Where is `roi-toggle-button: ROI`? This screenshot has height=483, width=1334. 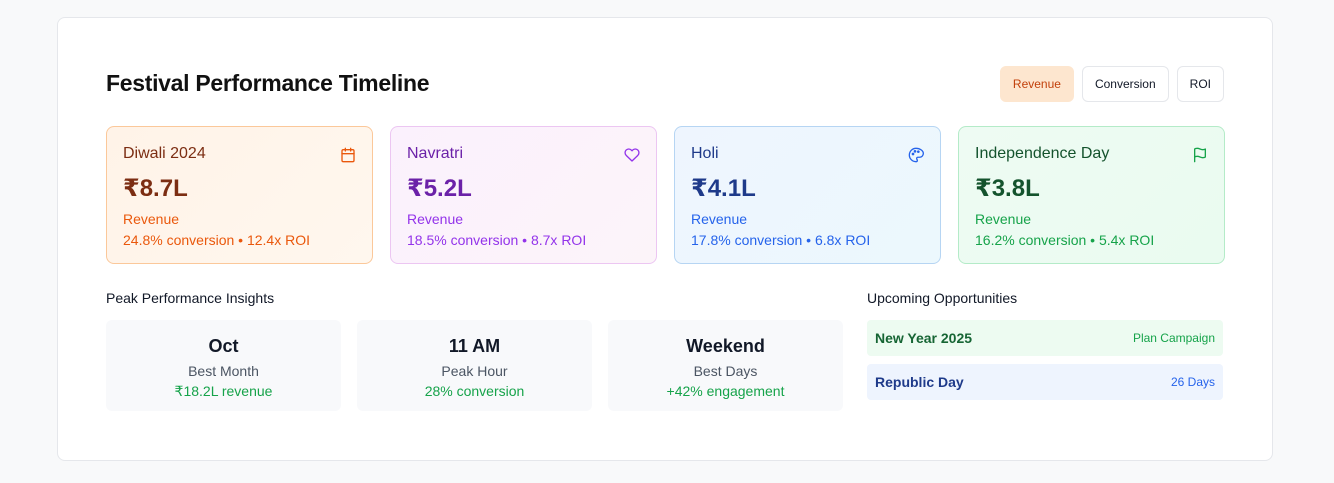
roi-toggle-button: ROI is located at coordinates (1200, 84).